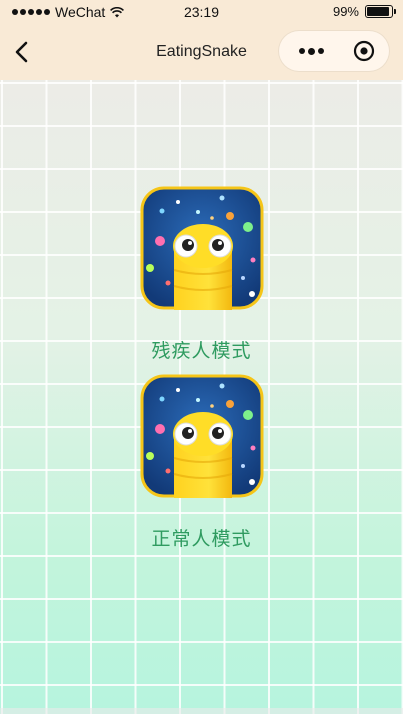  I want to click on battery-icon, so click(380, 11).